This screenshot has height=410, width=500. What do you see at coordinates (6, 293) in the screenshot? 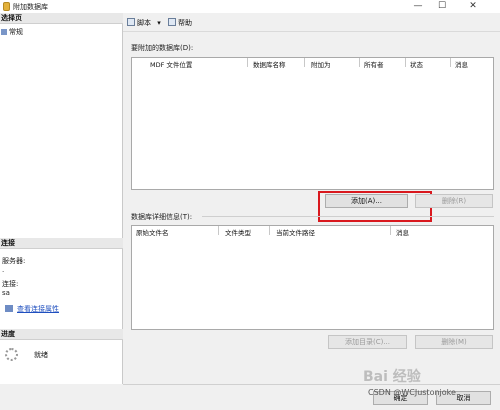
I see `connection-value: sa` at bounding box center [6, 293].